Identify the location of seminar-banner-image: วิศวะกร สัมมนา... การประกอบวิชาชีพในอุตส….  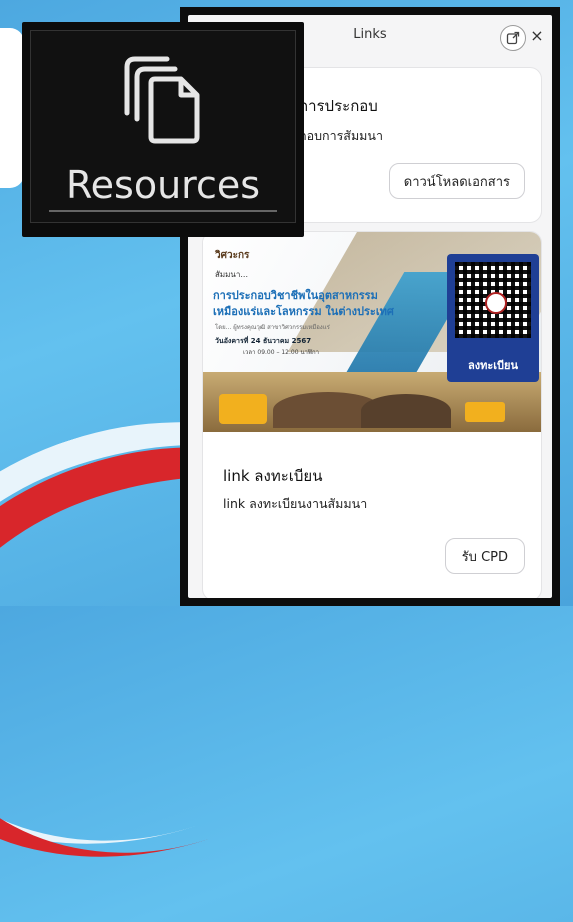
(372, 332).